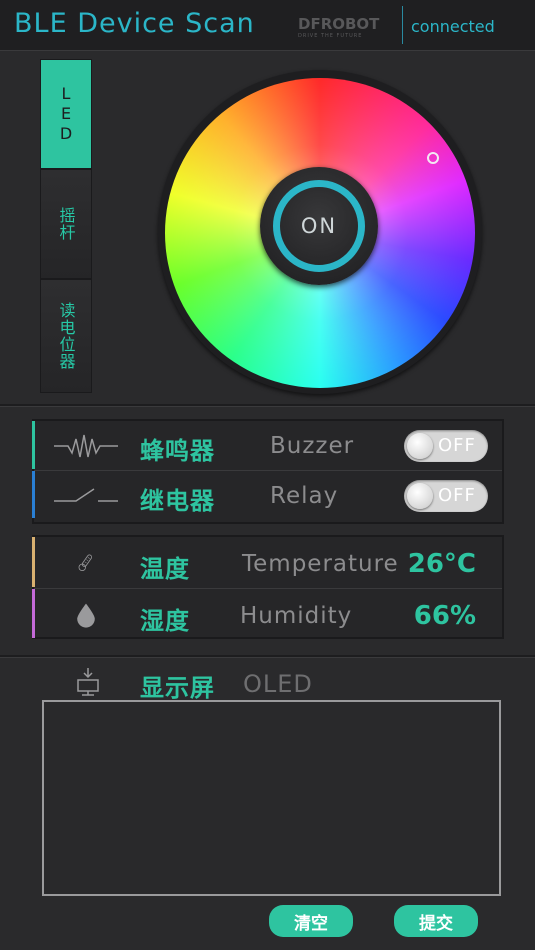  What do you see at coordinates (165, 569) in the screenshot?
I see `temperature-label-zh: 温度` at bounding box center [165, 569].